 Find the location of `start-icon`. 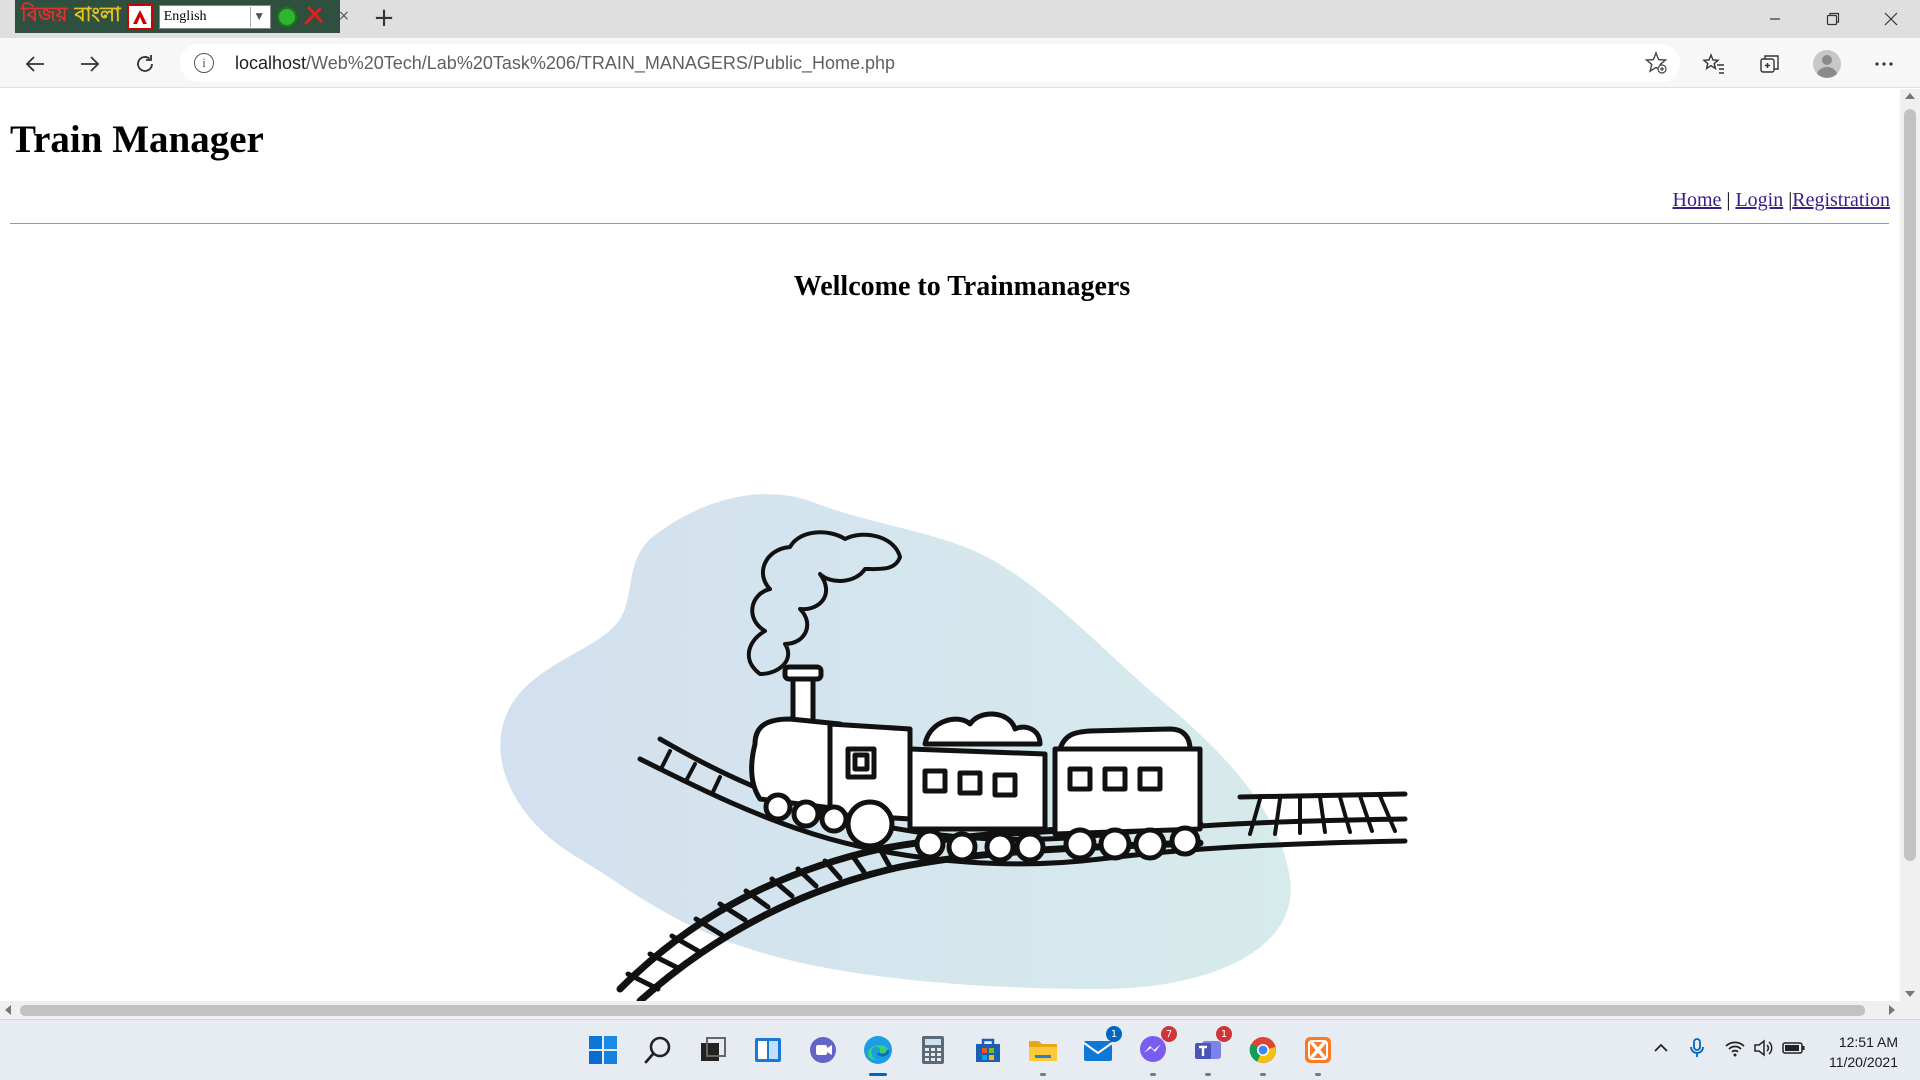

start-icon is located at coordinates (603, 1050).